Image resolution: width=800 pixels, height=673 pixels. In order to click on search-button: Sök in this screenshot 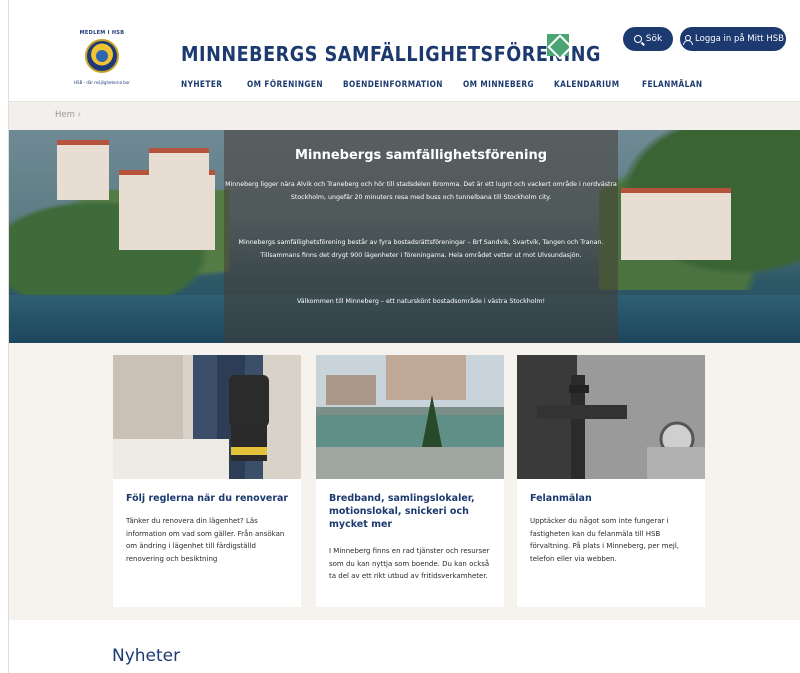, I will do `click(648, 39)`.